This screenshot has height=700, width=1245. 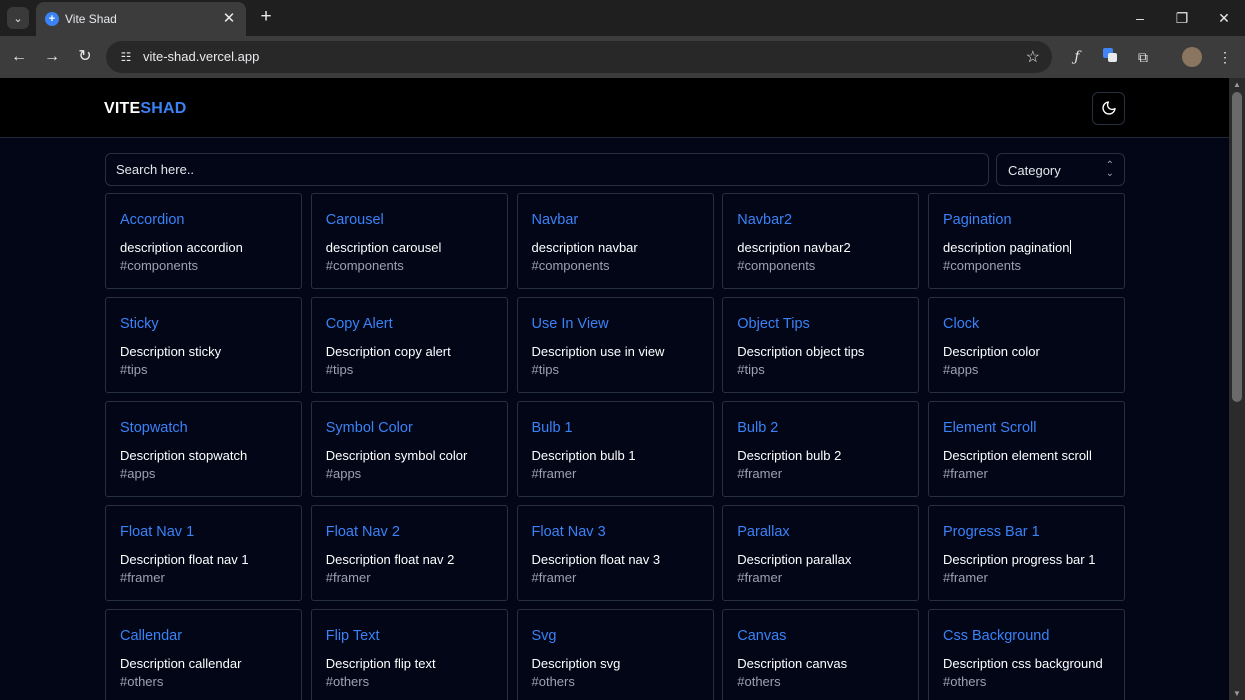 What do you see at coordinates (85, 57) in the screenshot?
I see `reload-icon: ↻` at bounding box center [85, 57].